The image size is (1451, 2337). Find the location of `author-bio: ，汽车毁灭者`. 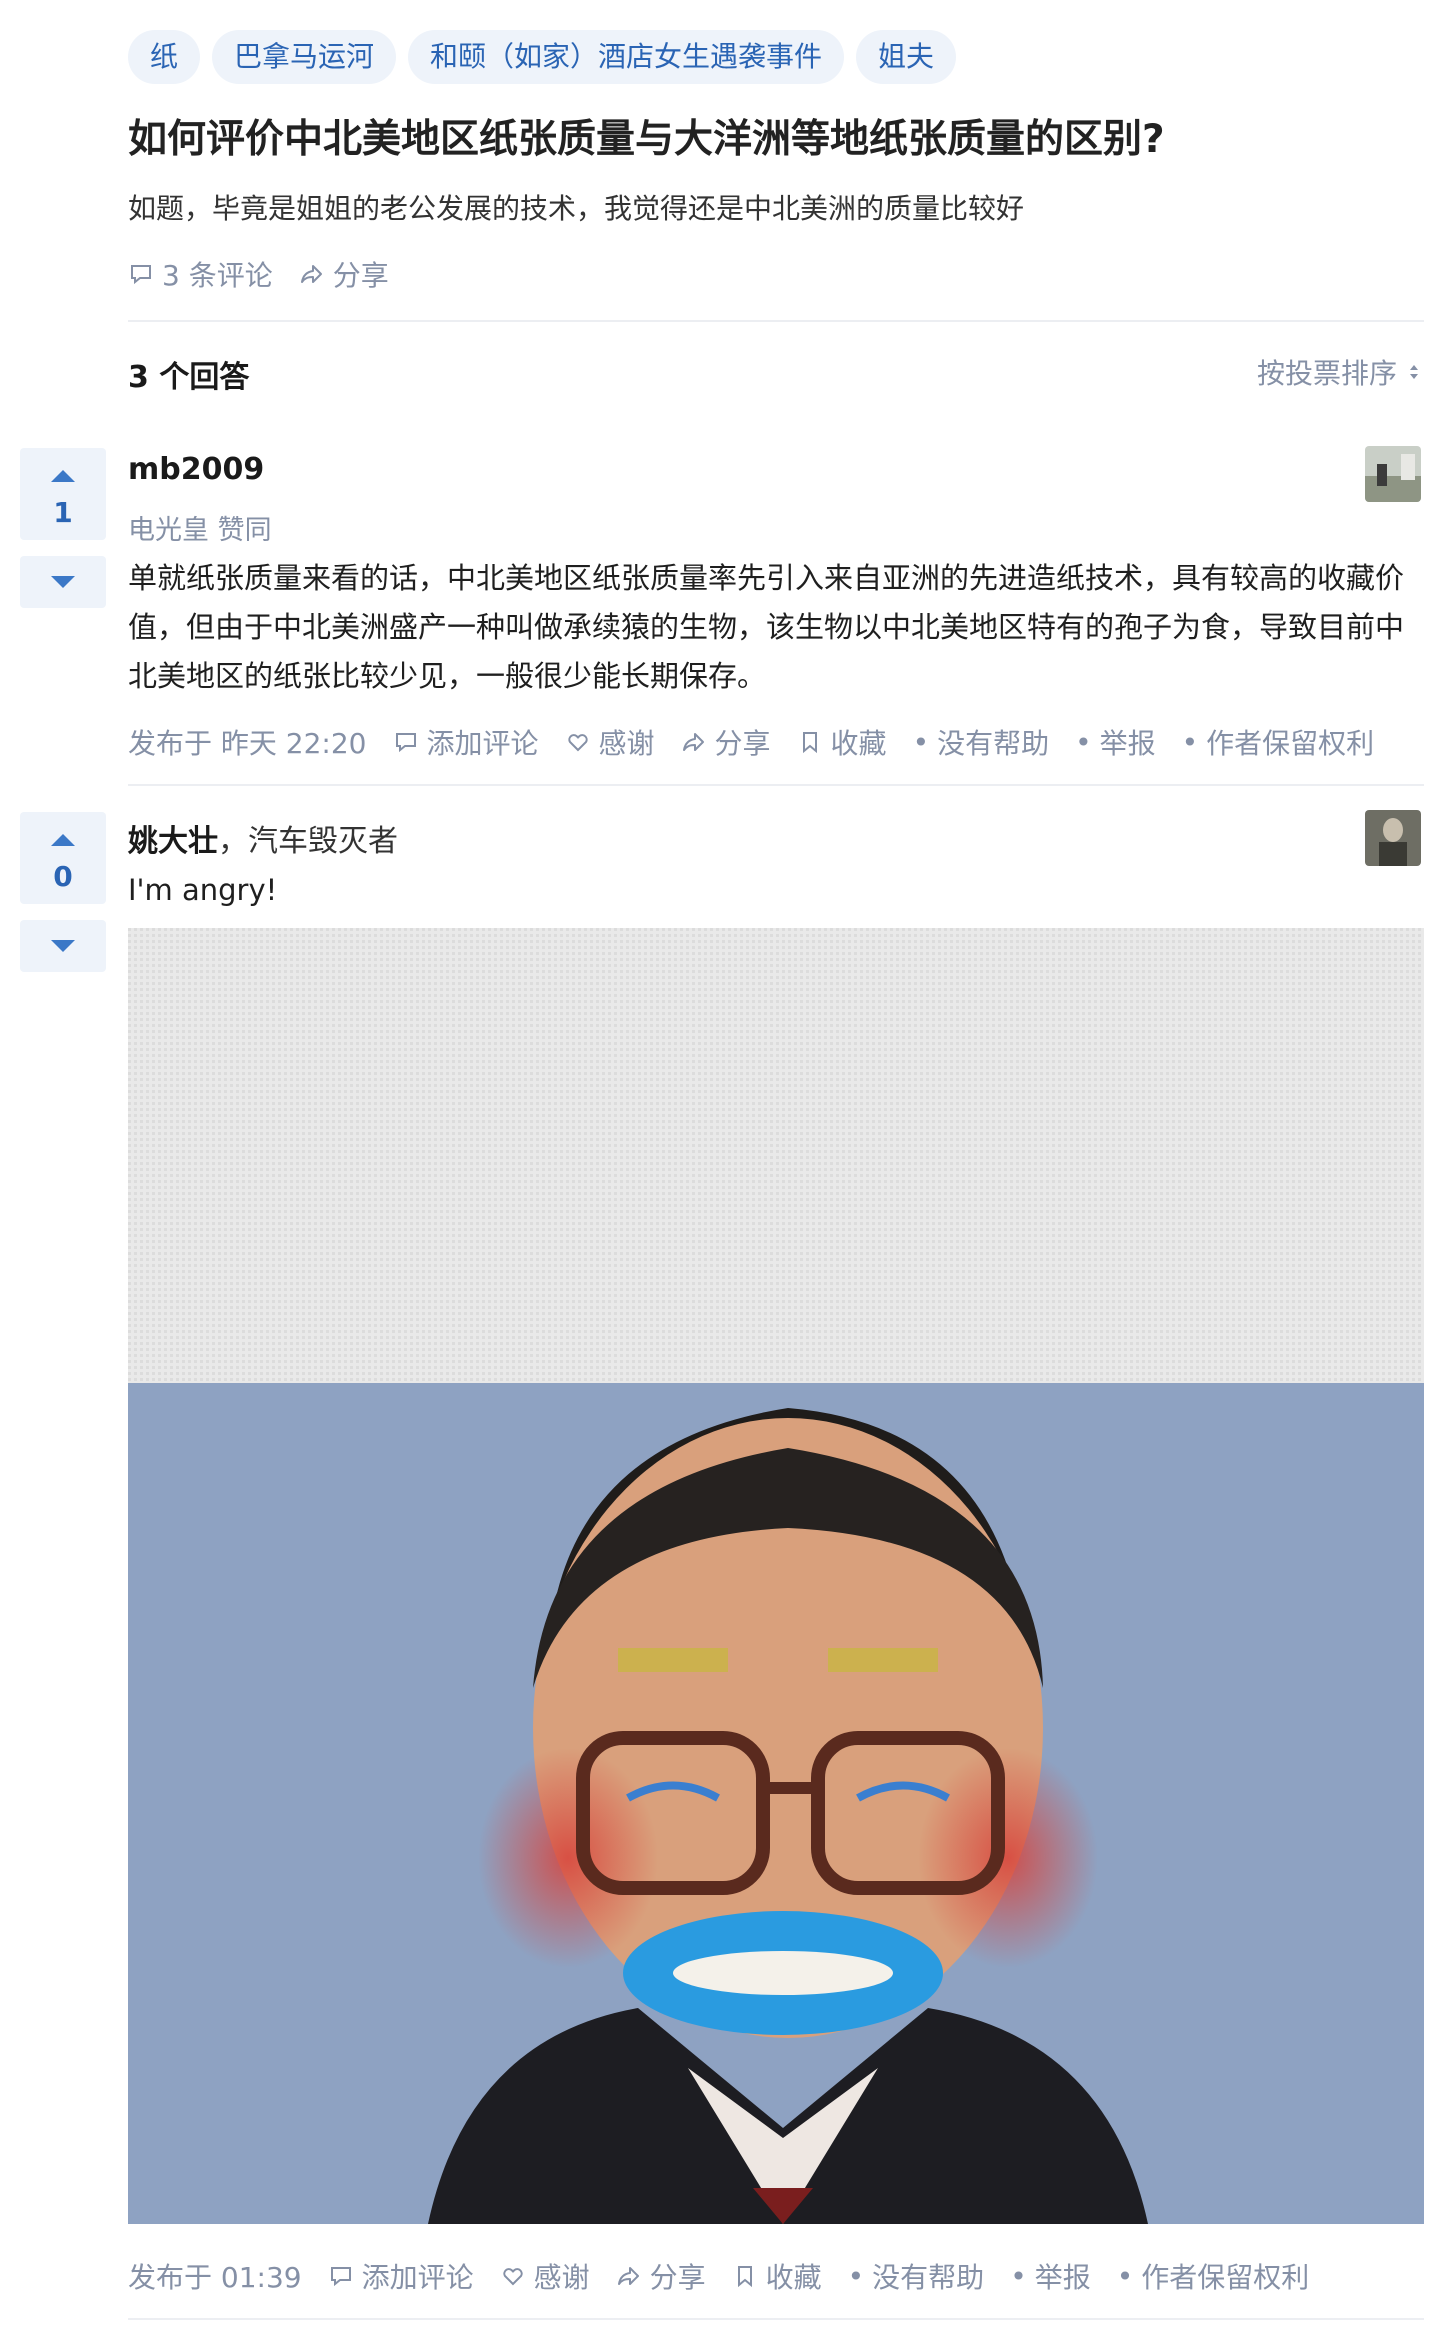

author-bio: ，汽车毁灭者 is located at coordinates (308, 841).